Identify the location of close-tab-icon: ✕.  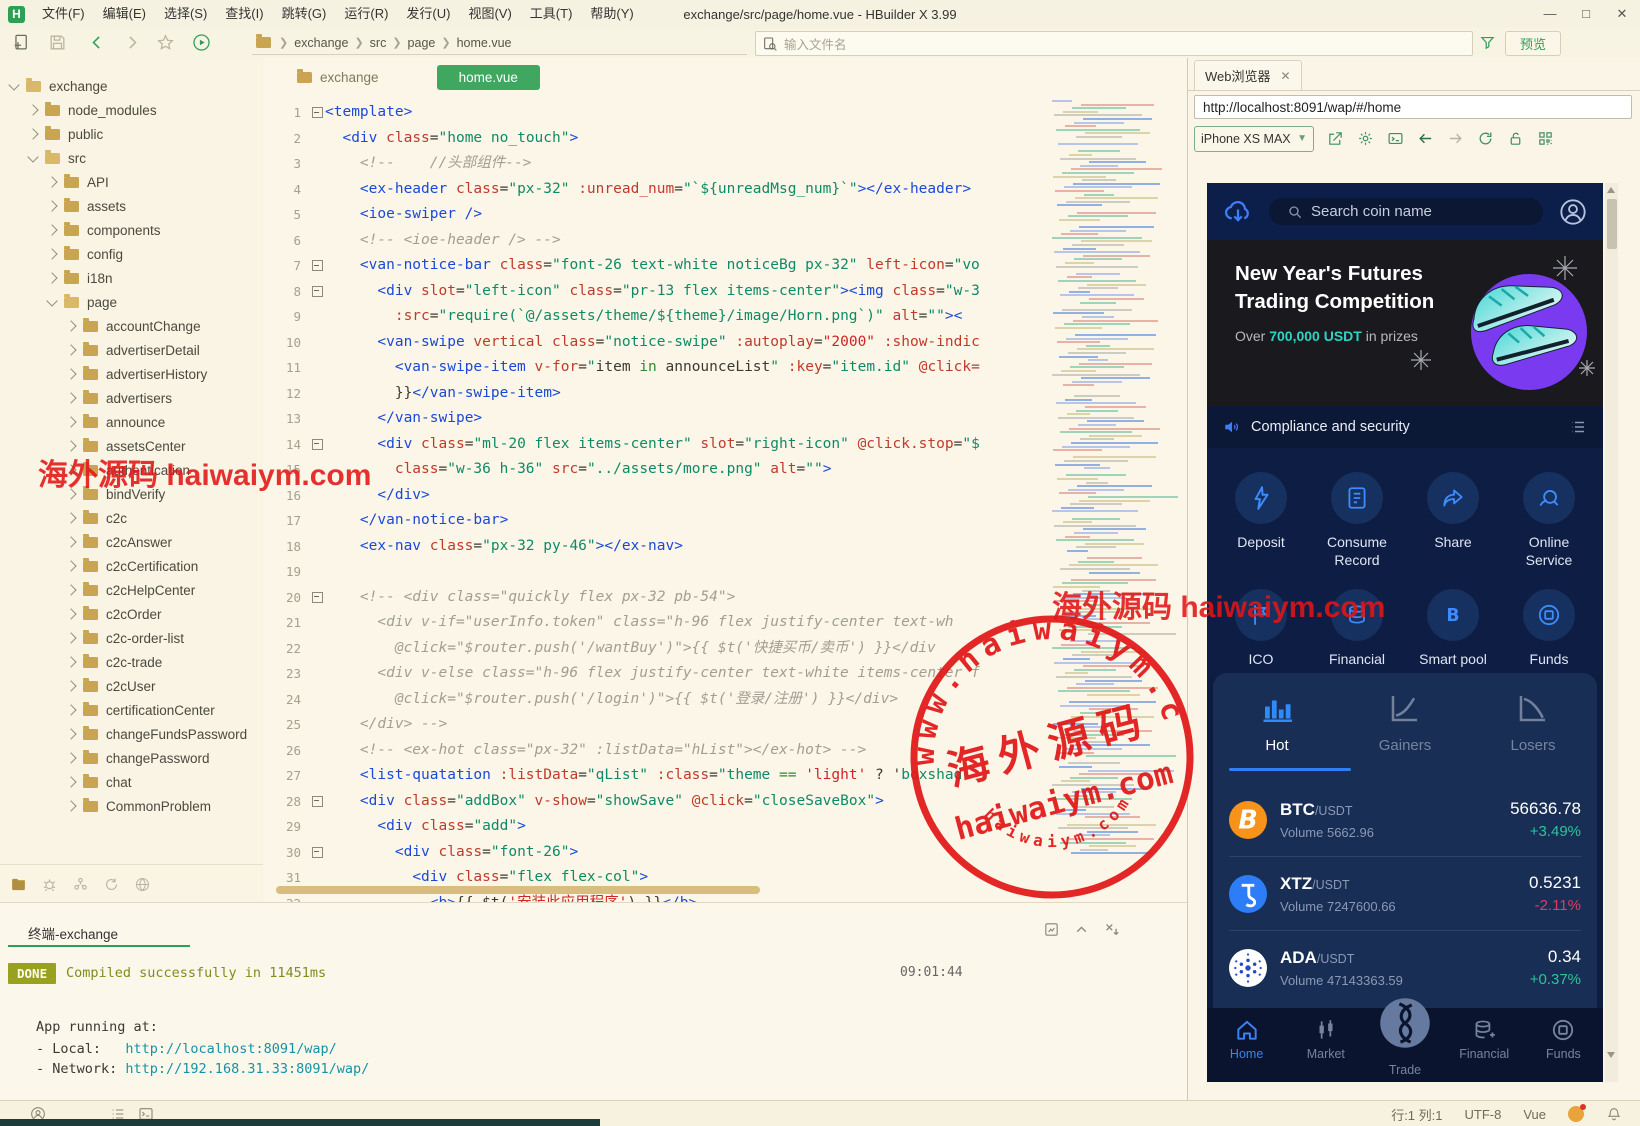
(1286, 76).